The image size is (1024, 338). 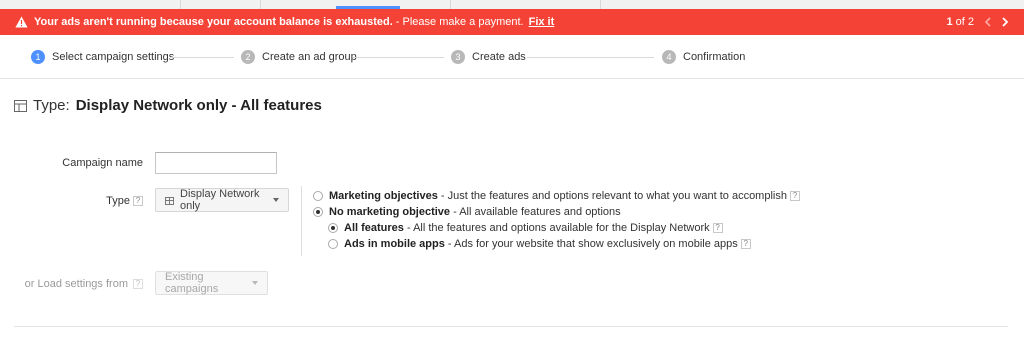 I want to click on step-create-ads: 3 Create ads, so click(x=488, y=57).